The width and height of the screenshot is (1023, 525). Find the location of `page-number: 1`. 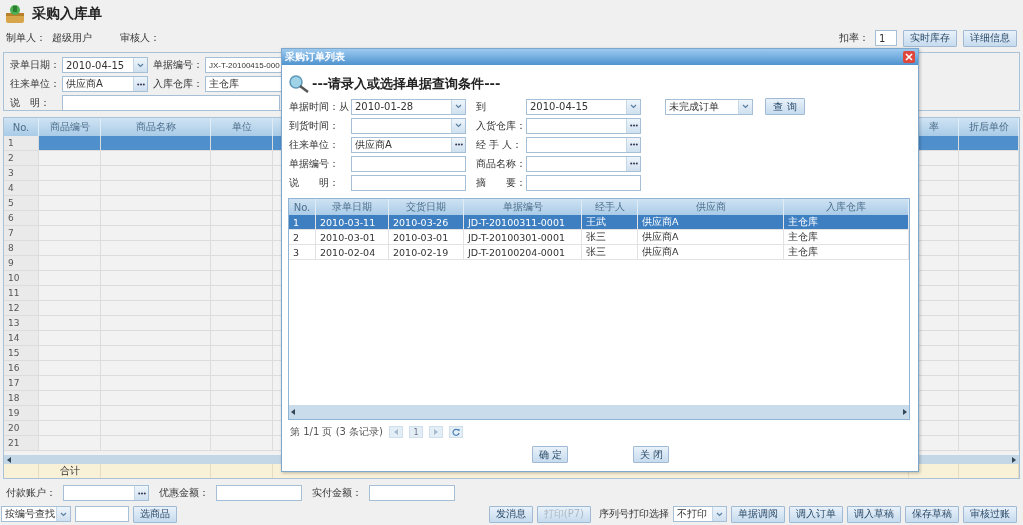

page-number: 1 is located at coordinates (416, 432).